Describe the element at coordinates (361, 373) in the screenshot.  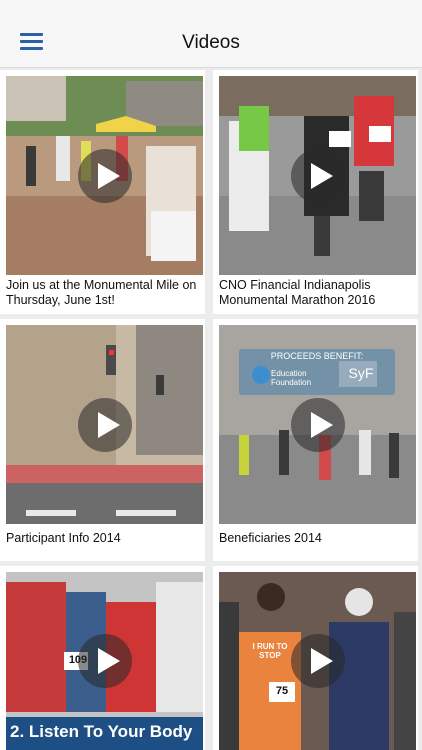
I see `overlay-logo-text: SyF` at that location.